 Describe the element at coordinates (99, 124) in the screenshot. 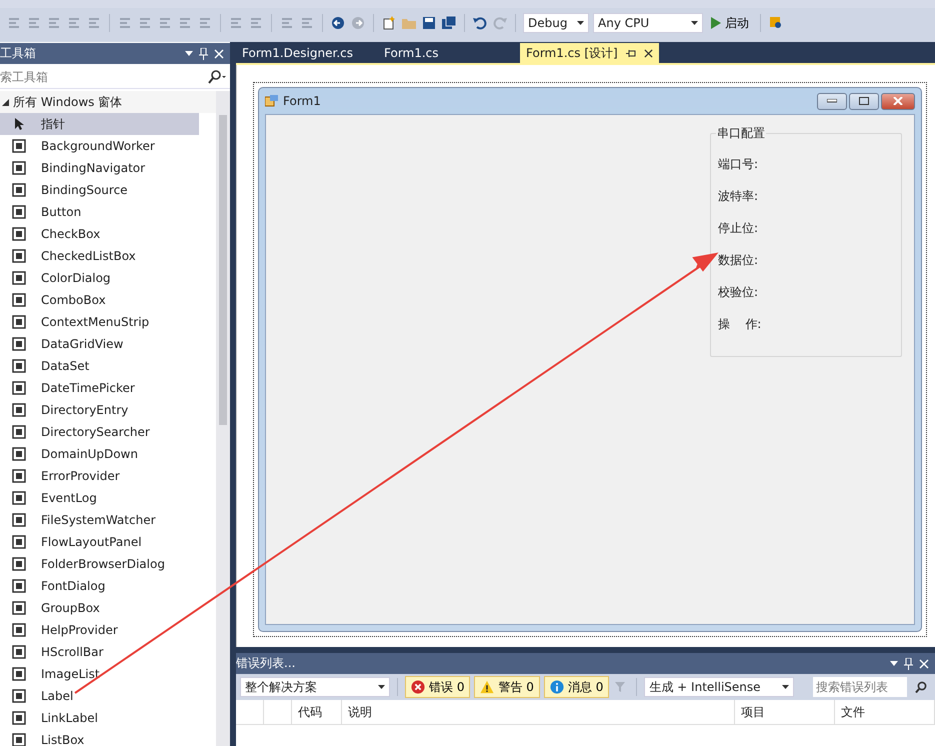

I see `toolbox-item: 指针` at that location.